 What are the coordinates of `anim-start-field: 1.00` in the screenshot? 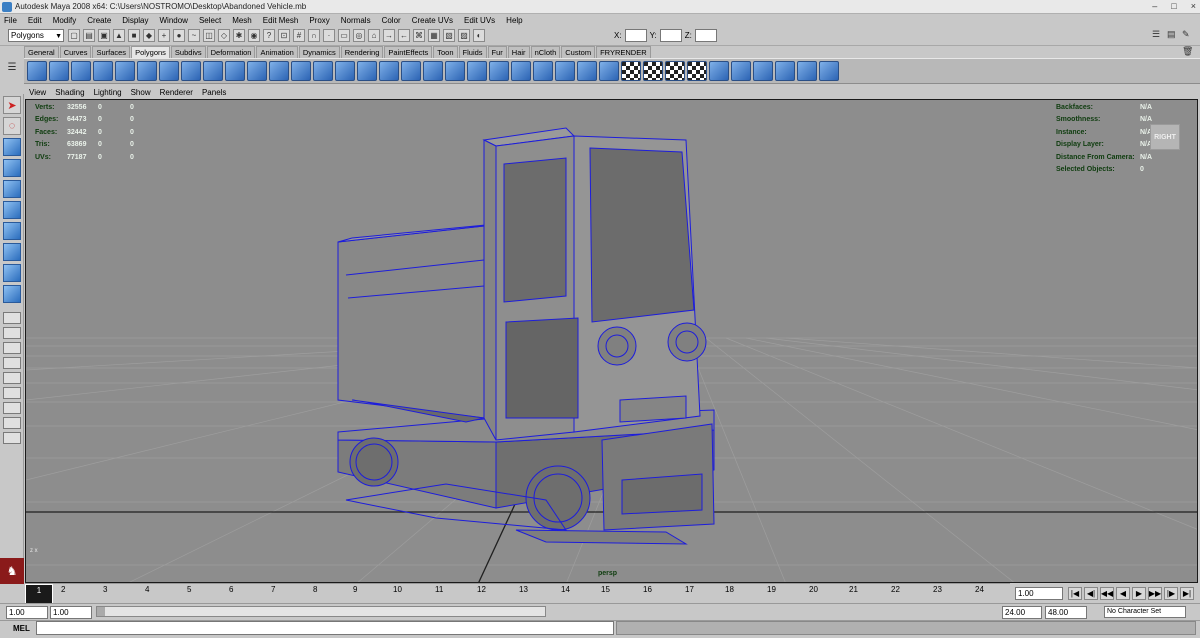 It's located at (71, 612).